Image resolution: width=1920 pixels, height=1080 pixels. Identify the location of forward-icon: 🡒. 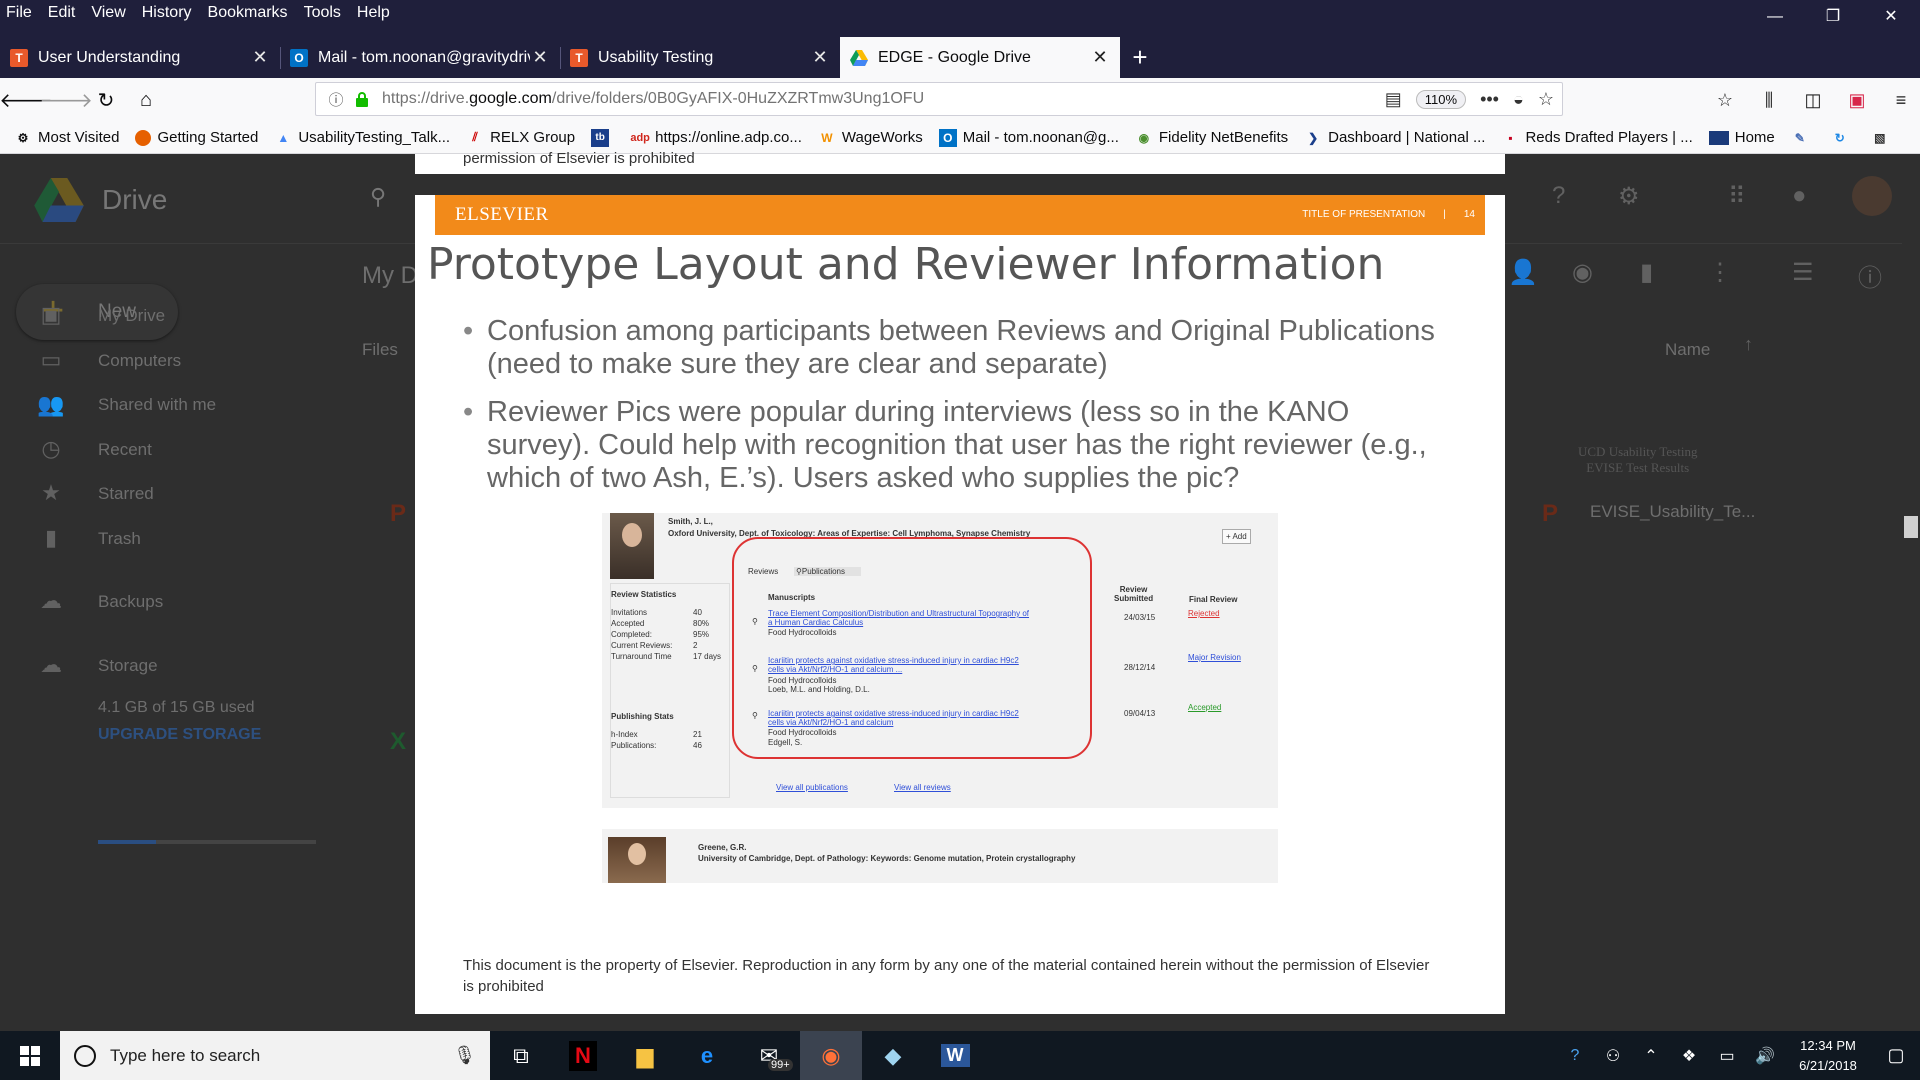
(66, 100).